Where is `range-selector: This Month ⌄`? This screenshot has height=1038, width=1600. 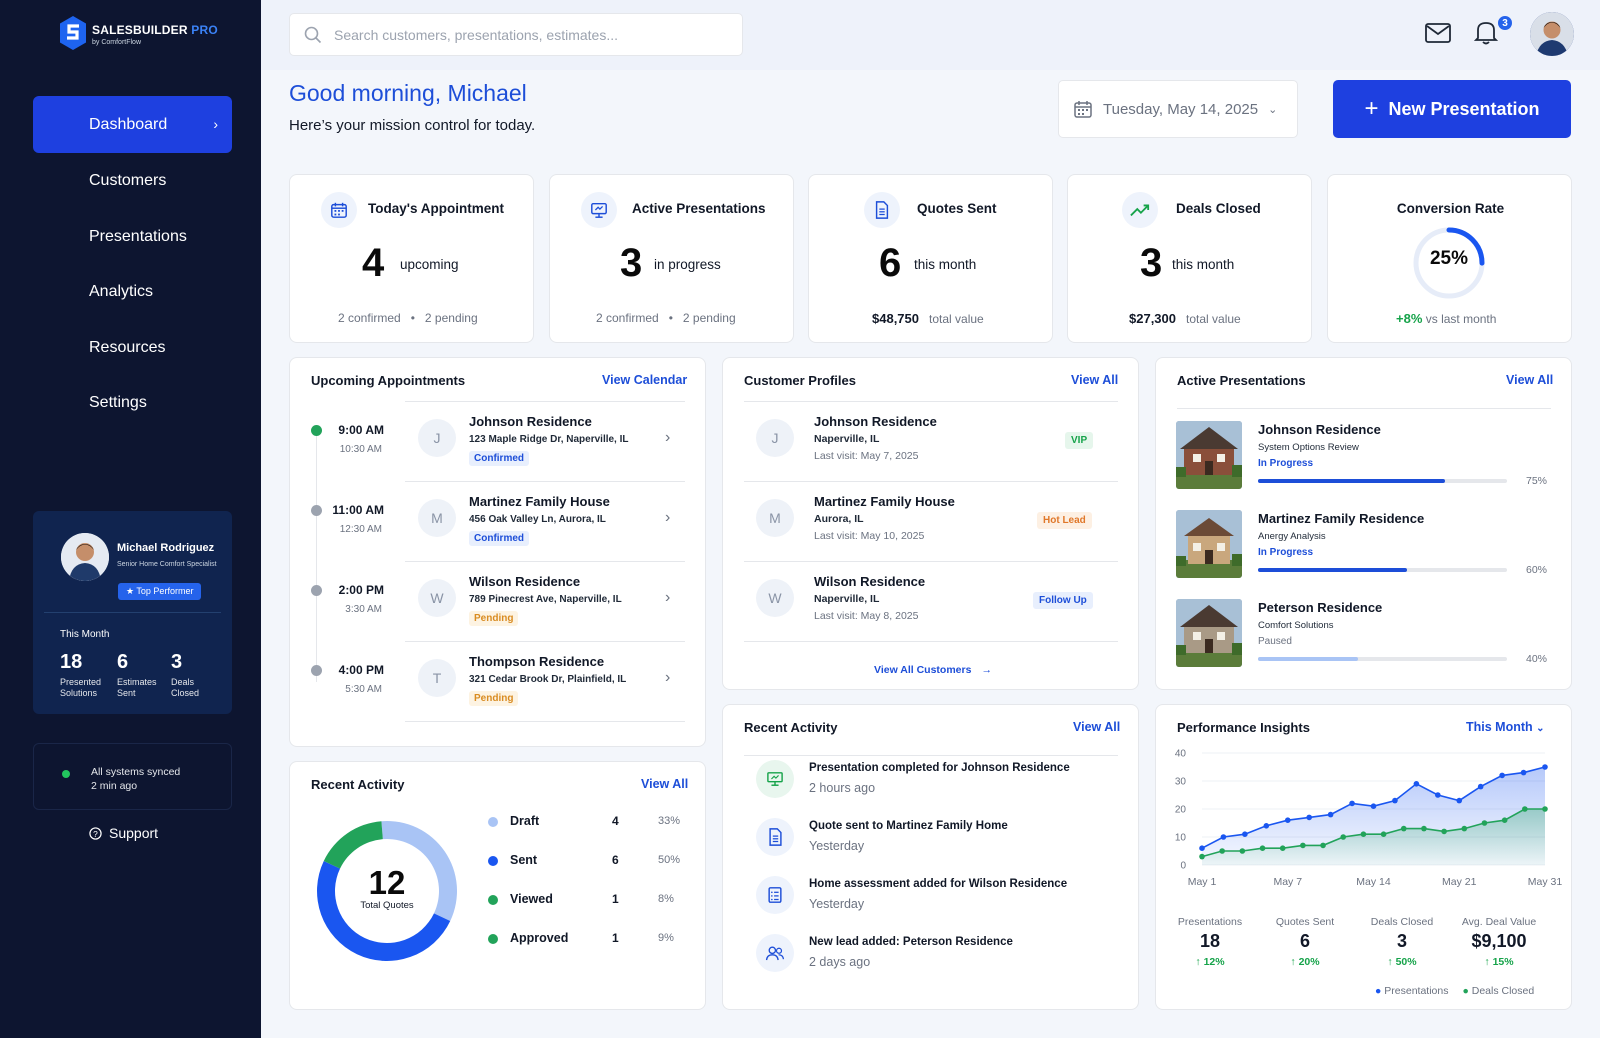
range-selector: This Month ⌄ is located at coordinates (1505, 727).